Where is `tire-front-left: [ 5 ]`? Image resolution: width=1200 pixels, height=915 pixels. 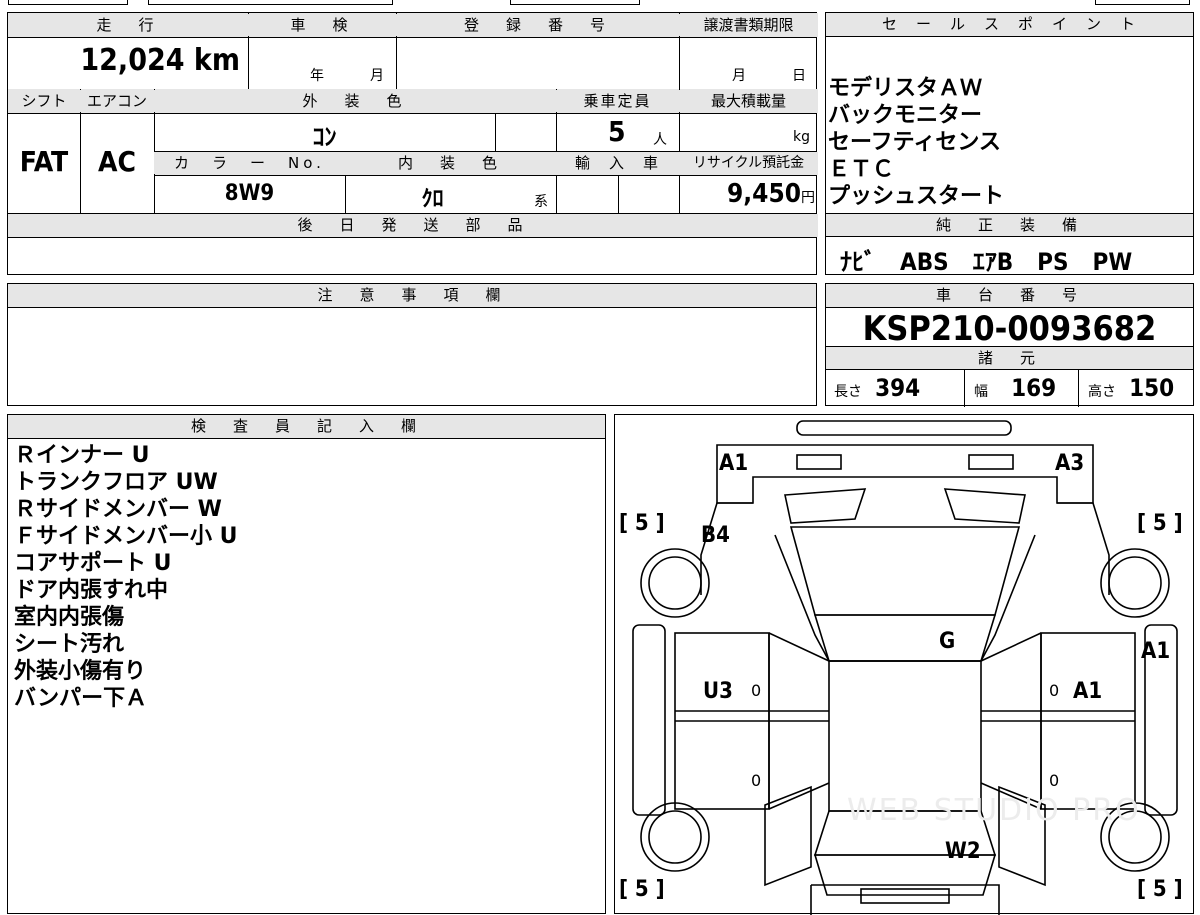 tire-front-left: [ 5 ] is located at coordinates (642, 523).